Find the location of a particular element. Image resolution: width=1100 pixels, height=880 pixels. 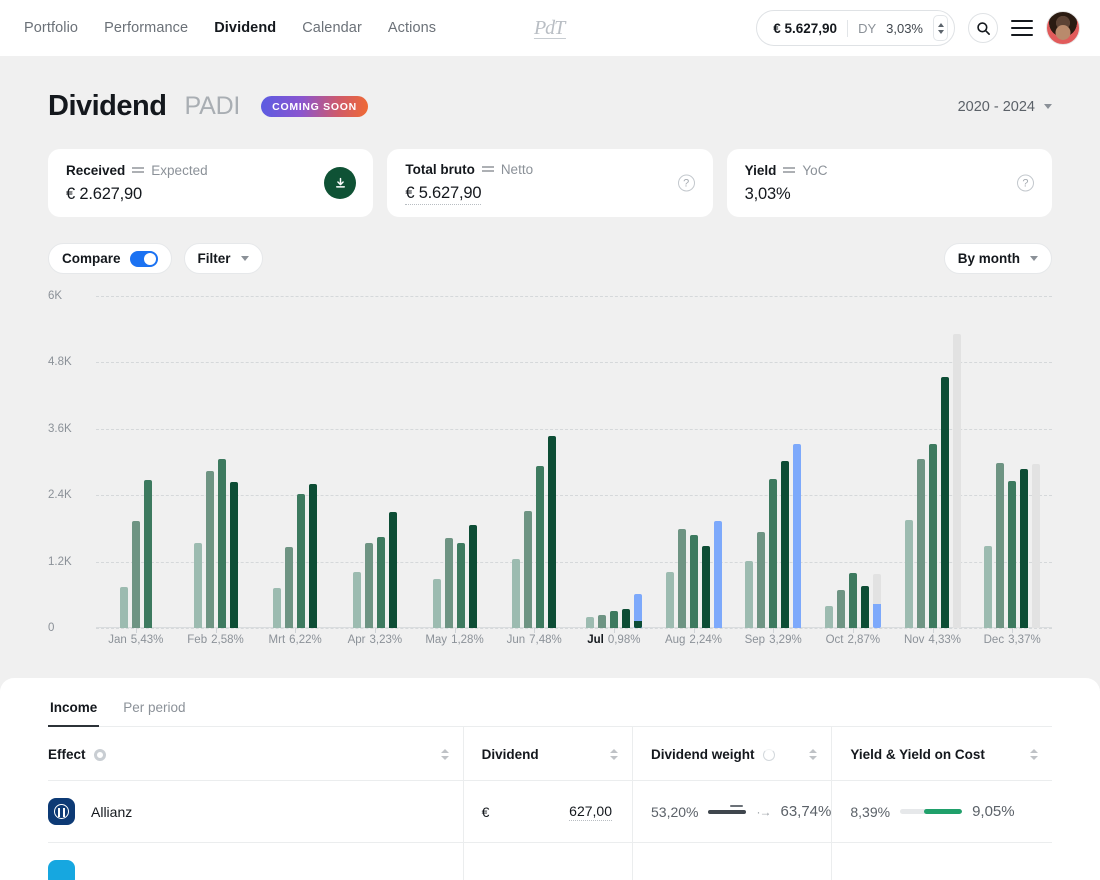

x-axis-label: Dec 3,37% is located at coordinates (1012, 640).